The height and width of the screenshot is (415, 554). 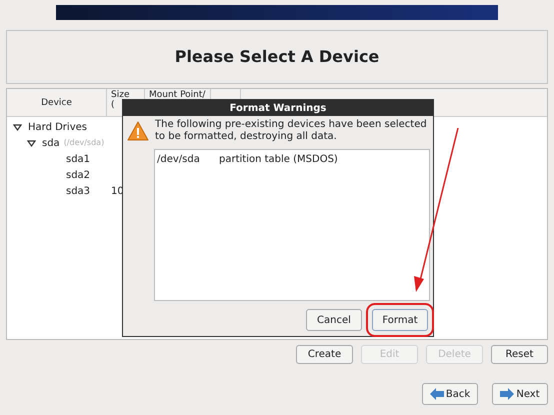 I want to click on nav-button: Back, so click(x=450, y=394).